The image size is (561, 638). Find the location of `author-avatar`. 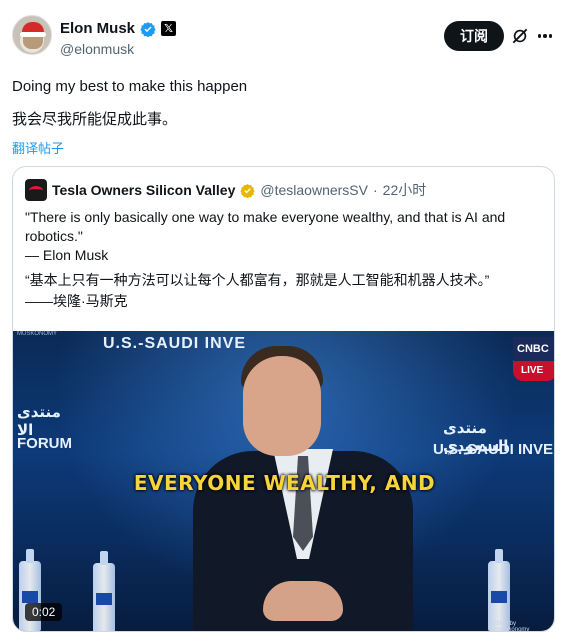

author-avatar is located at coordinates (32, 35).